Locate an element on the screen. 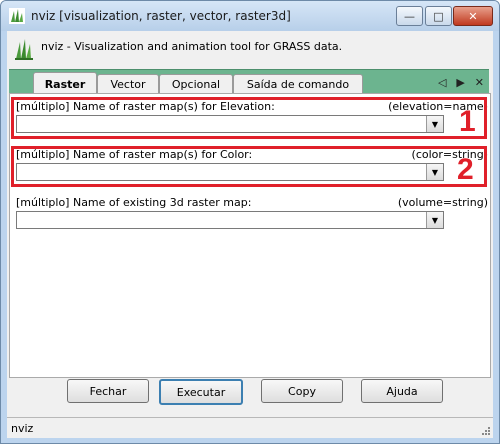  tab-play-button: ▶ is located at coordinates (460, 82).